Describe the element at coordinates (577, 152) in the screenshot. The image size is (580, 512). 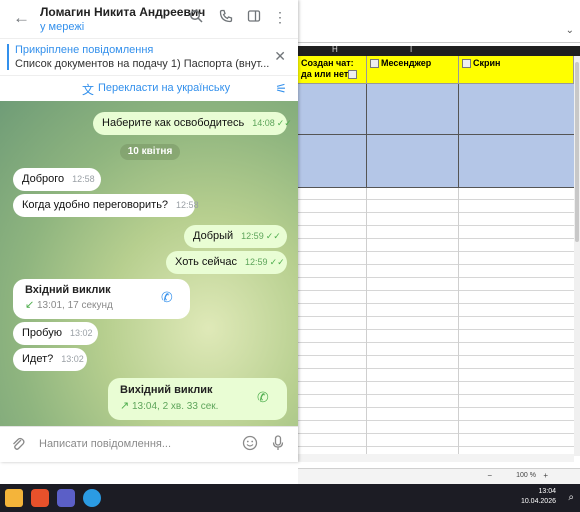
I see `scrollbar-thumb` at that location.